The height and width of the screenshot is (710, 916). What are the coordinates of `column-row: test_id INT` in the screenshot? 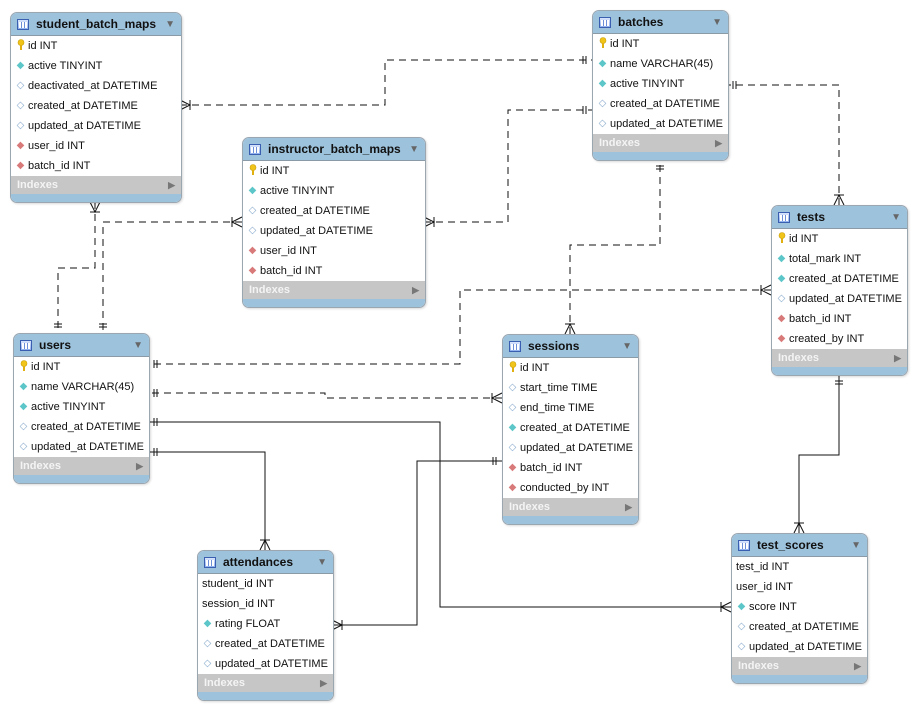 It's located at (799, 567).